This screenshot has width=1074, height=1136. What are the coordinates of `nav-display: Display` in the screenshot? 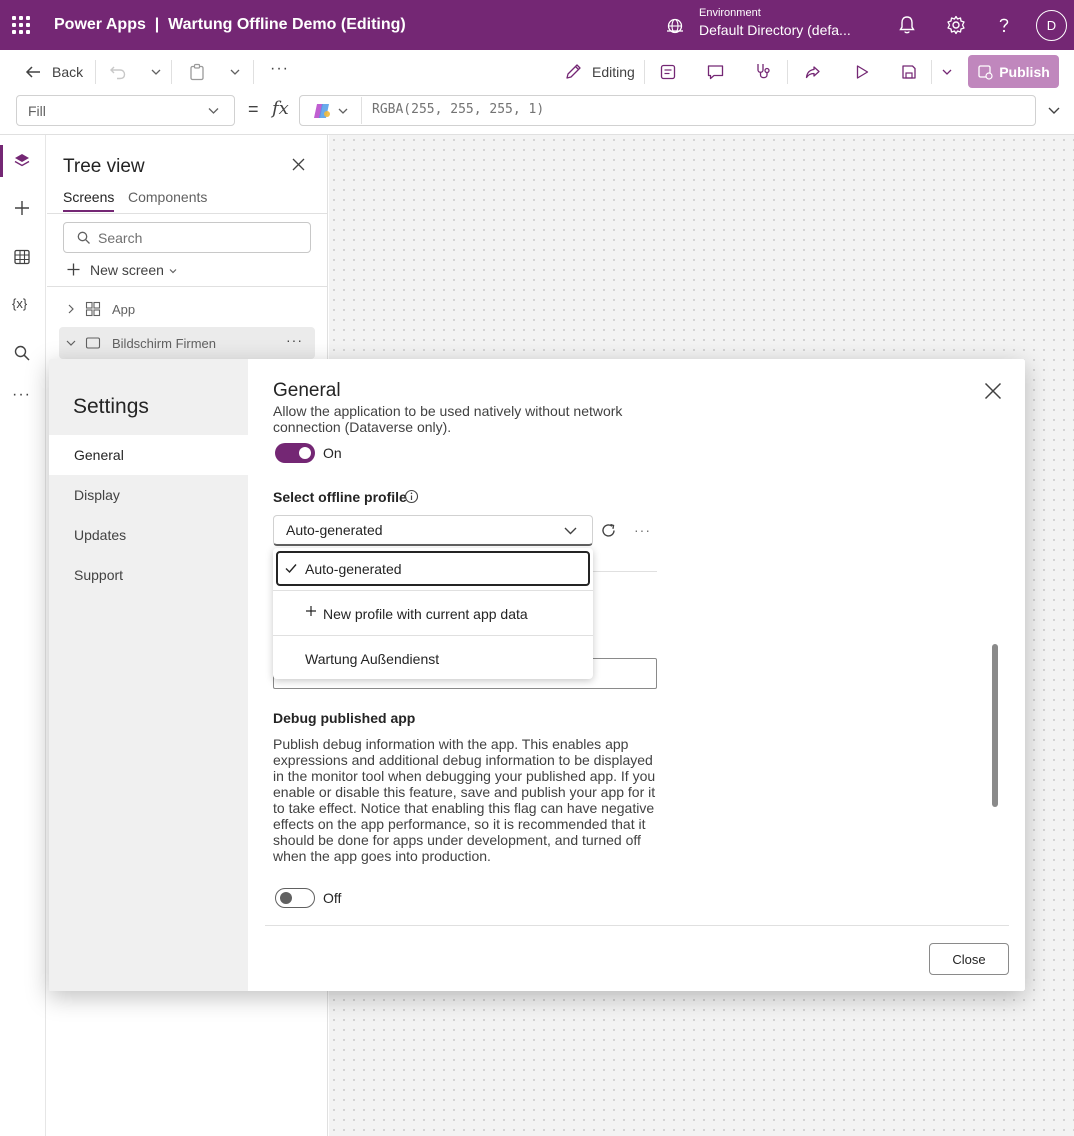 It's located at (148, 495).